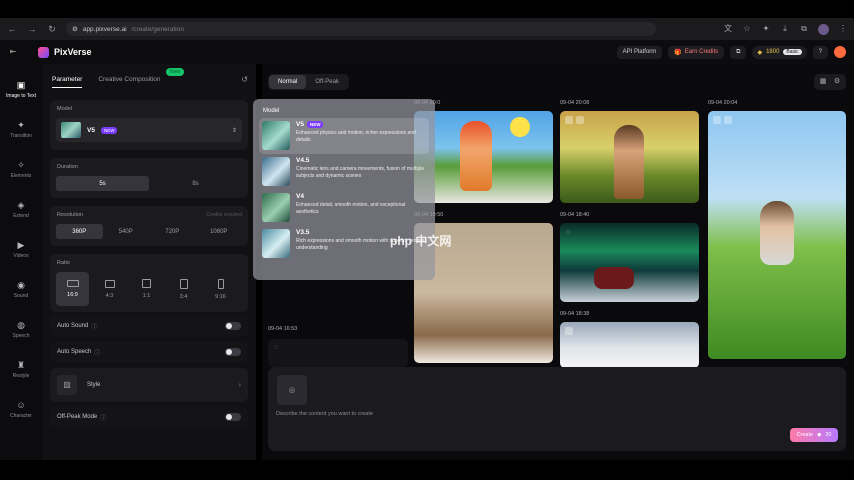 The height and width of the screenshot is (480, 854). Describe the element at coordinates (79, 231) in the screenshot. I see `resolution-option: 360P` at that location.